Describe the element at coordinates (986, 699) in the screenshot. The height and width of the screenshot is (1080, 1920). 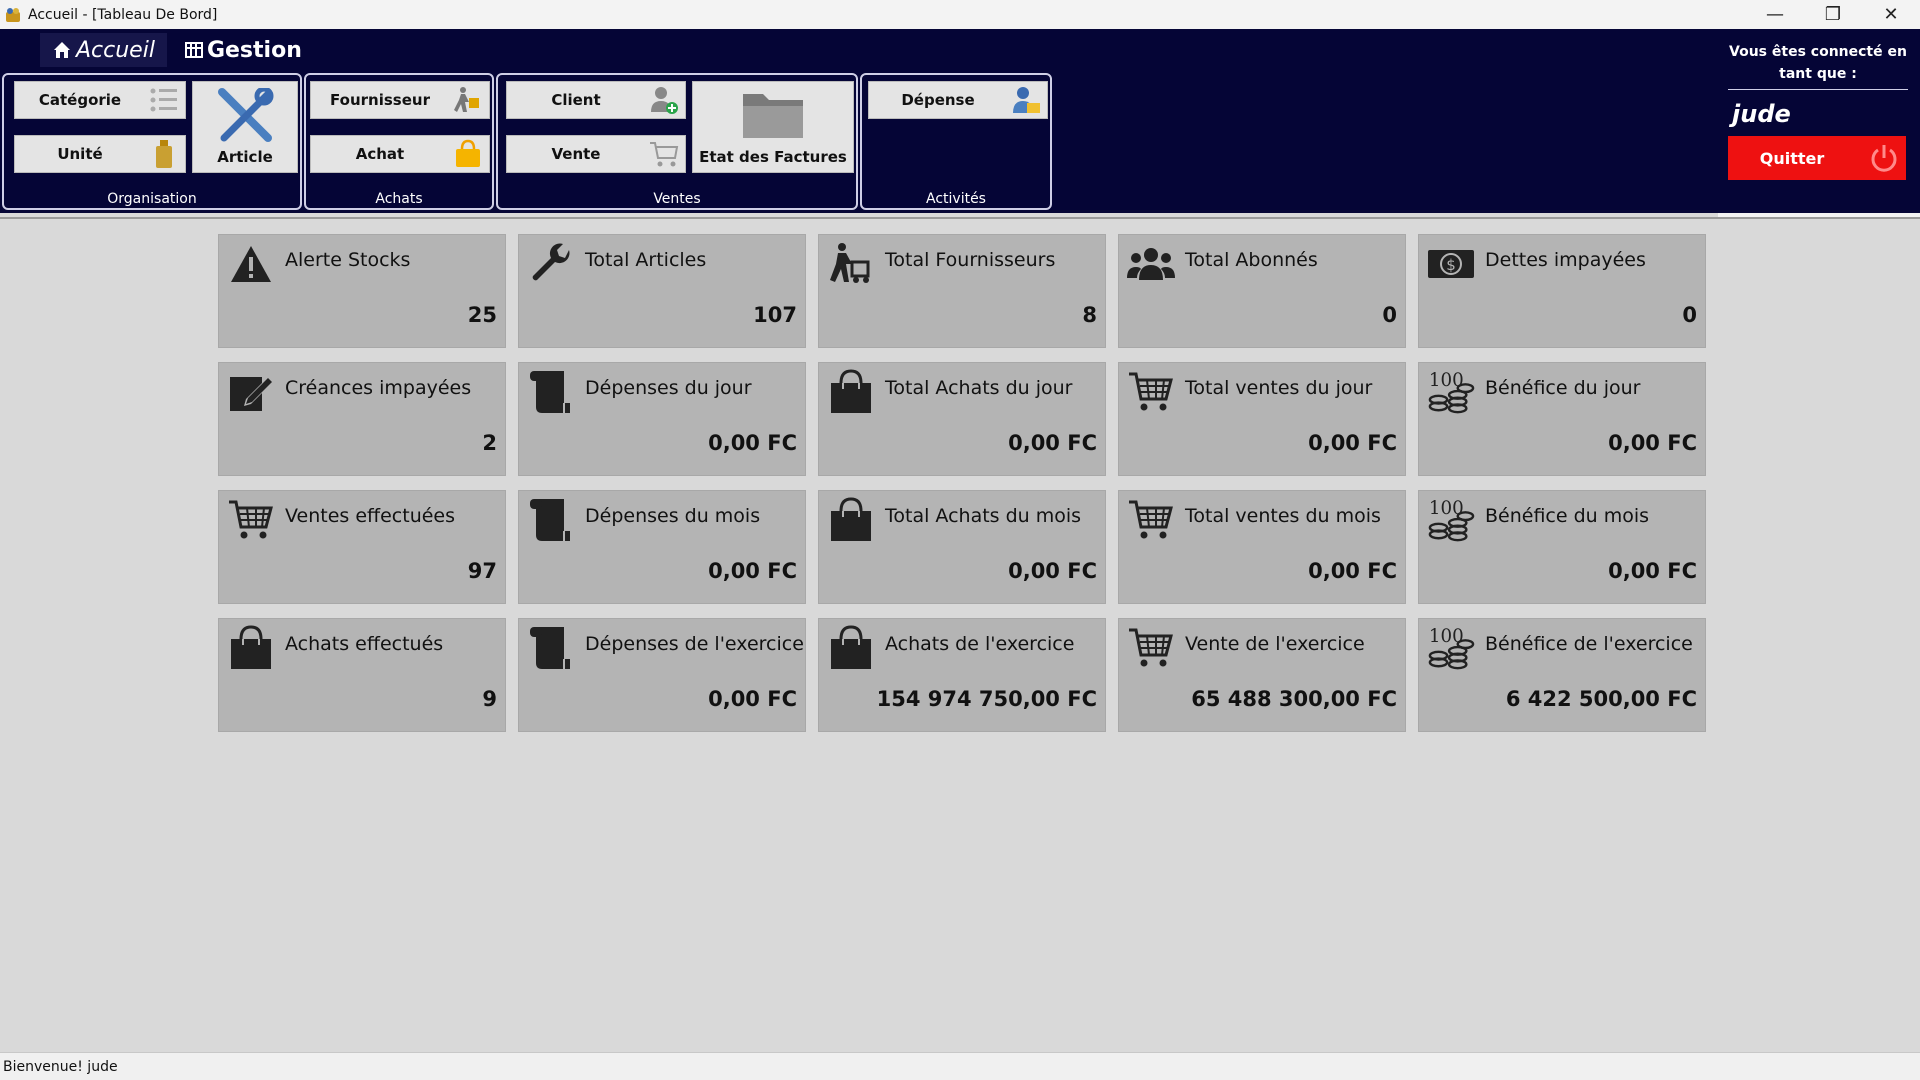
I see `card-value: 154 974 750,00 FC` at that location.